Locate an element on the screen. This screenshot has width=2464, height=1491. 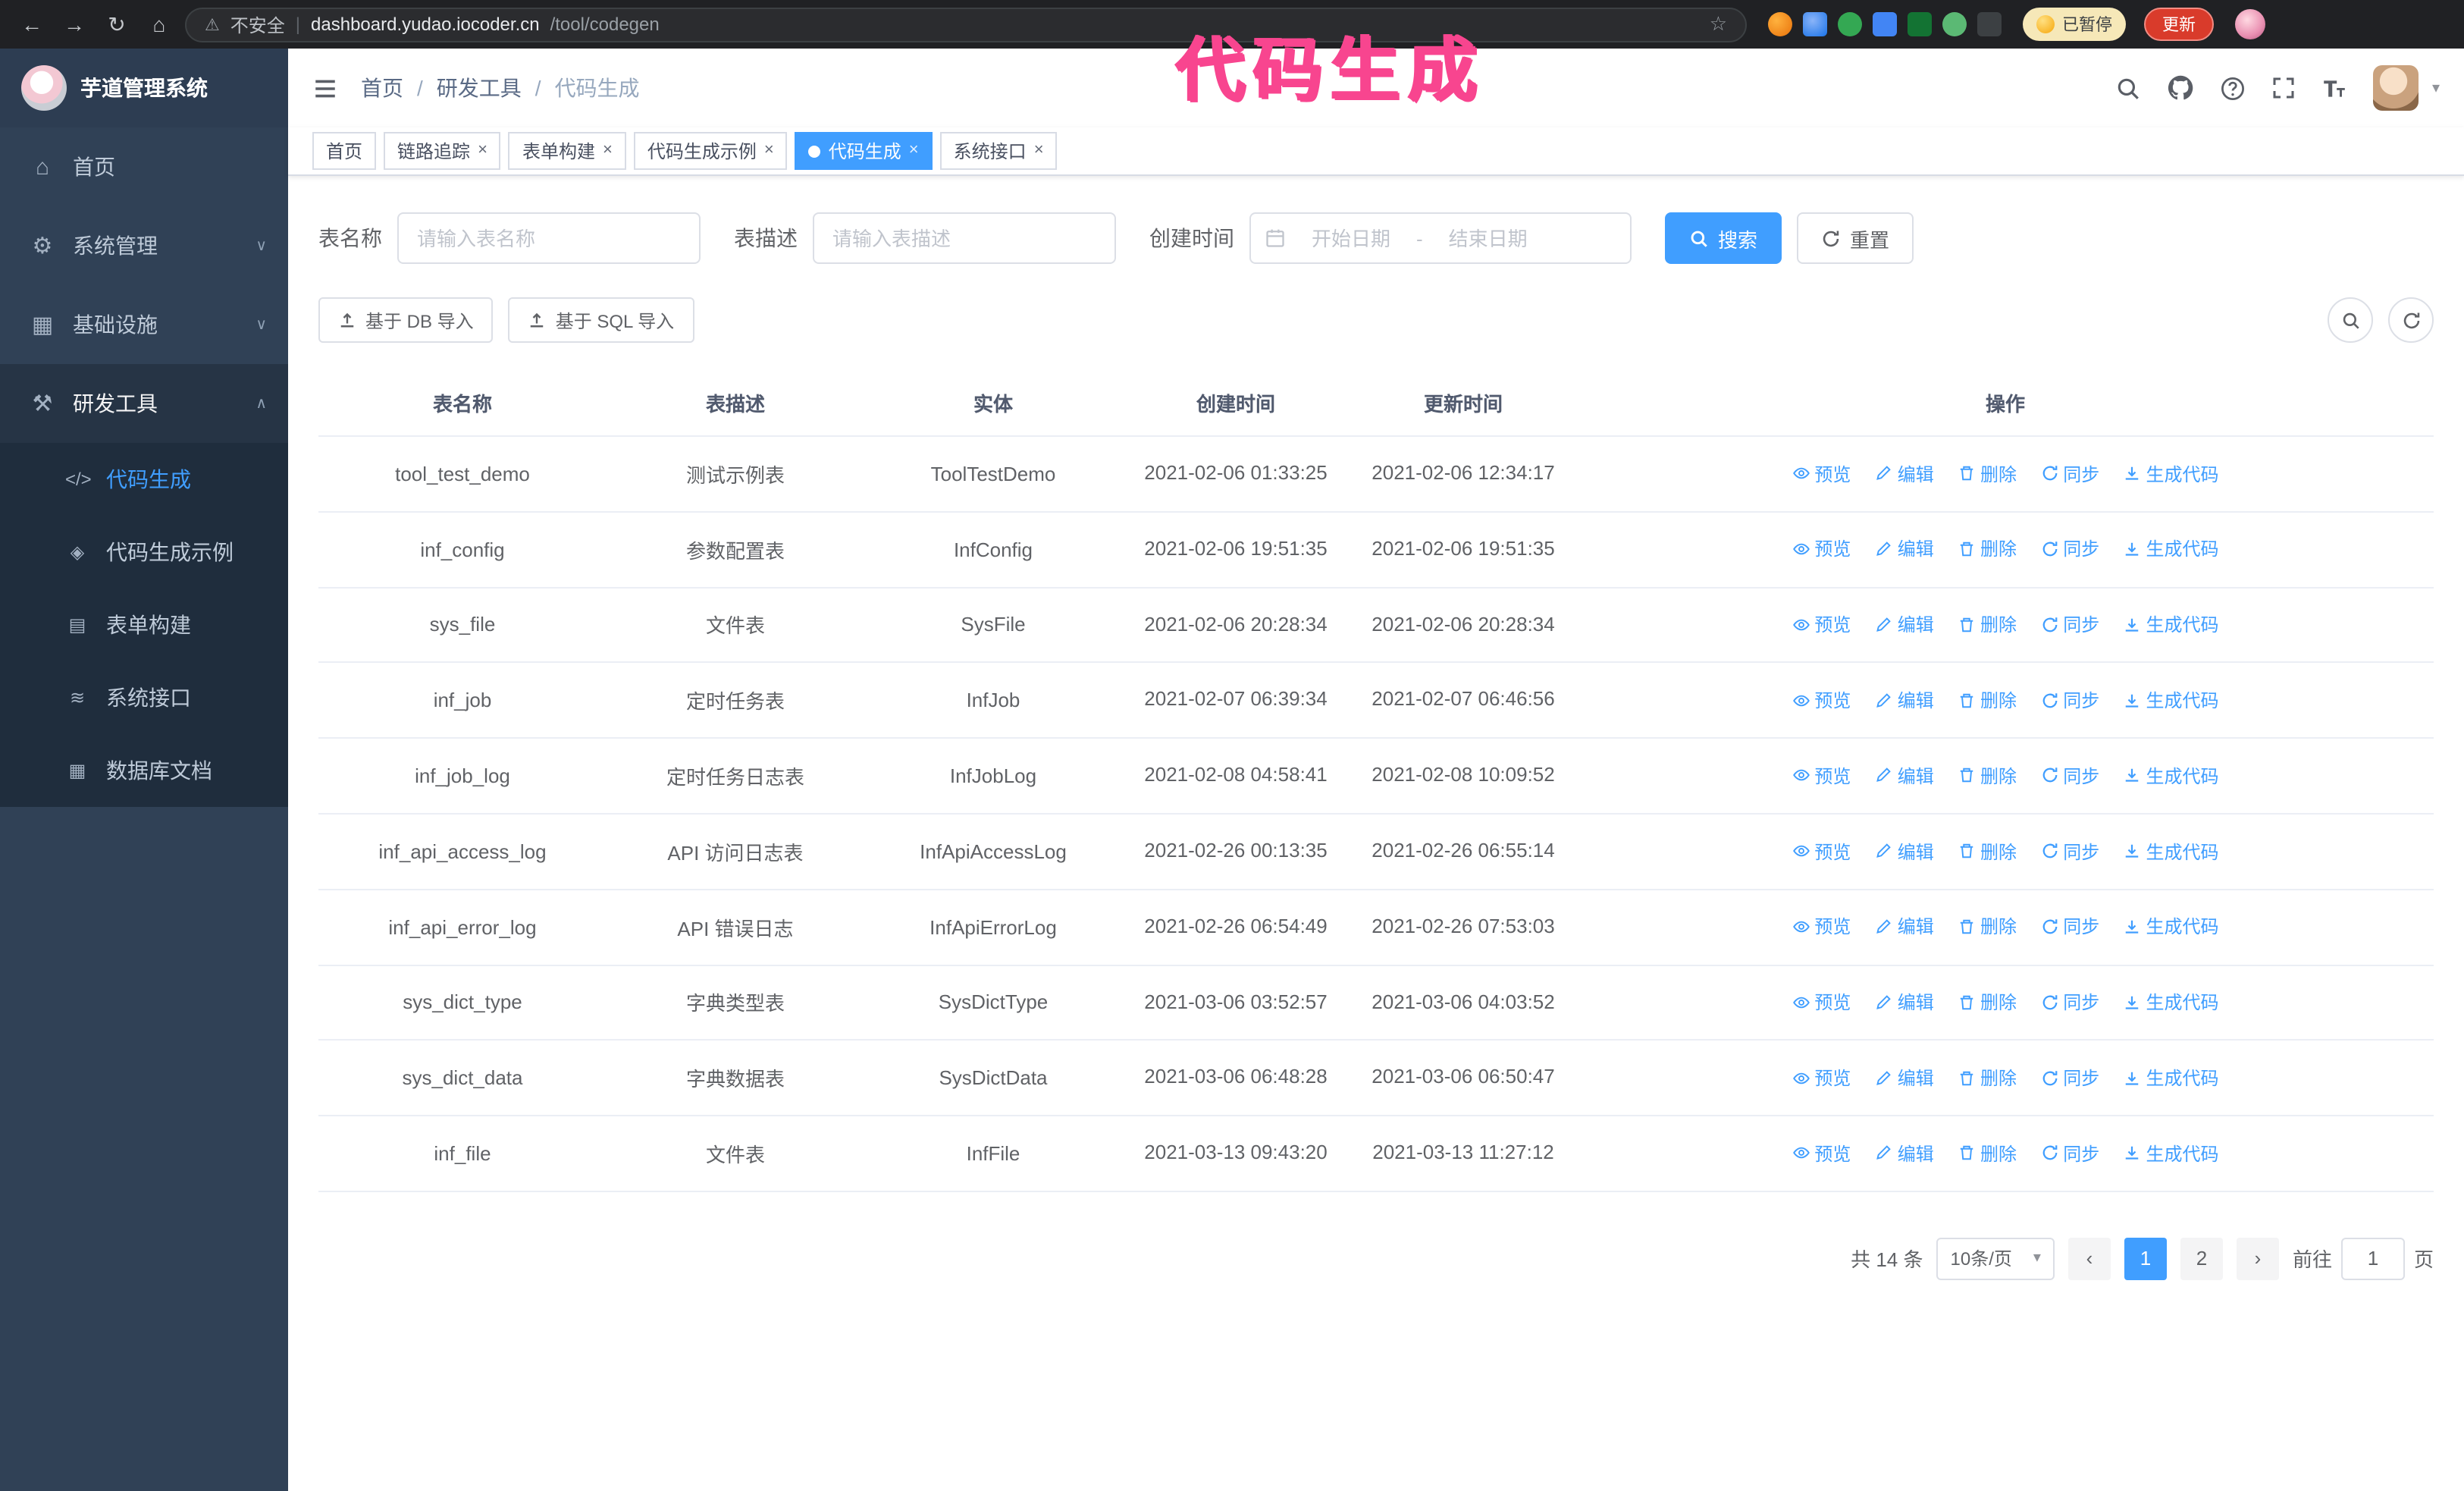
bookmark-star-icon: ☆ is located at coordinates (1719, 24).